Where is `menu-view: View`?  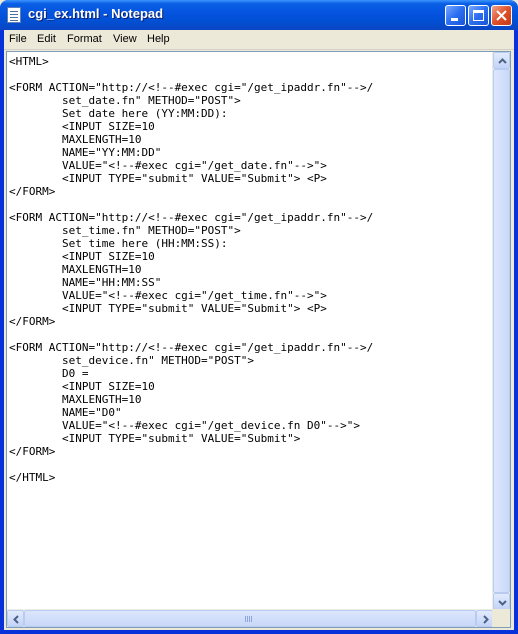 menu-view: View is located at coordinates (125, 39).